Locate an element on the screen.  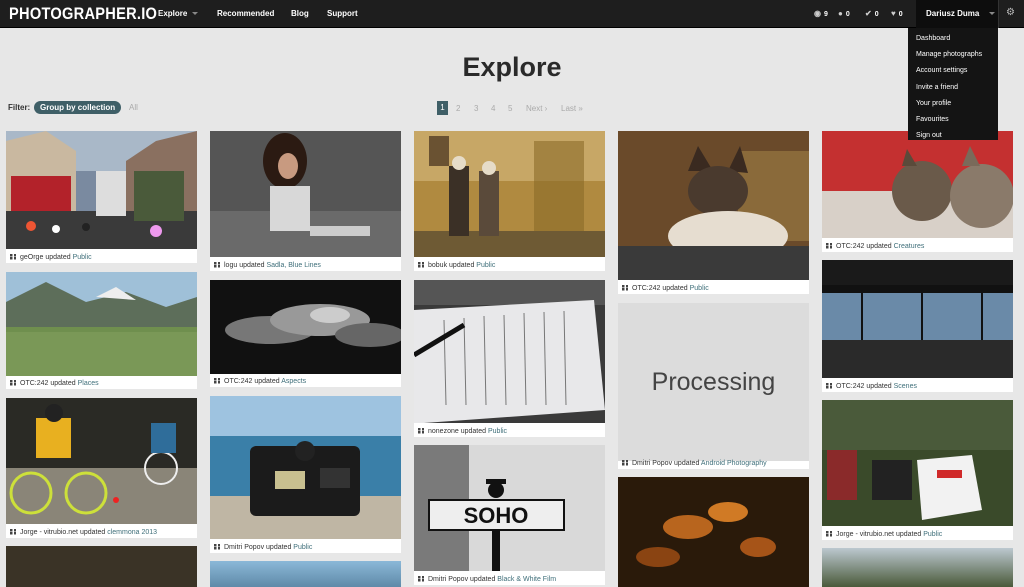
nav-support: Support is located at coordinates (342, 13).